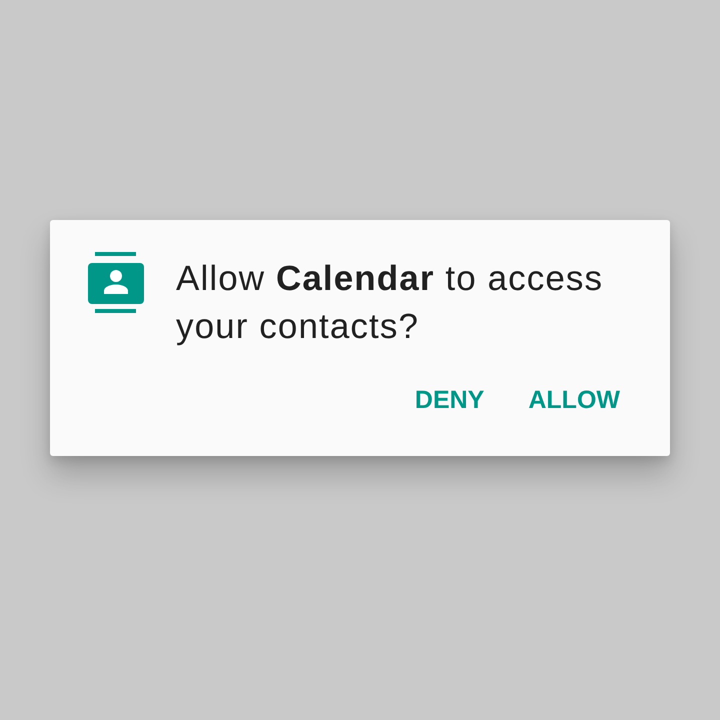 Image resolution: width=720 pixels, height=720 pixels. Describe the element at coordinates (116, 283) in the screenshot. I see `contact-card-icon` at that location.